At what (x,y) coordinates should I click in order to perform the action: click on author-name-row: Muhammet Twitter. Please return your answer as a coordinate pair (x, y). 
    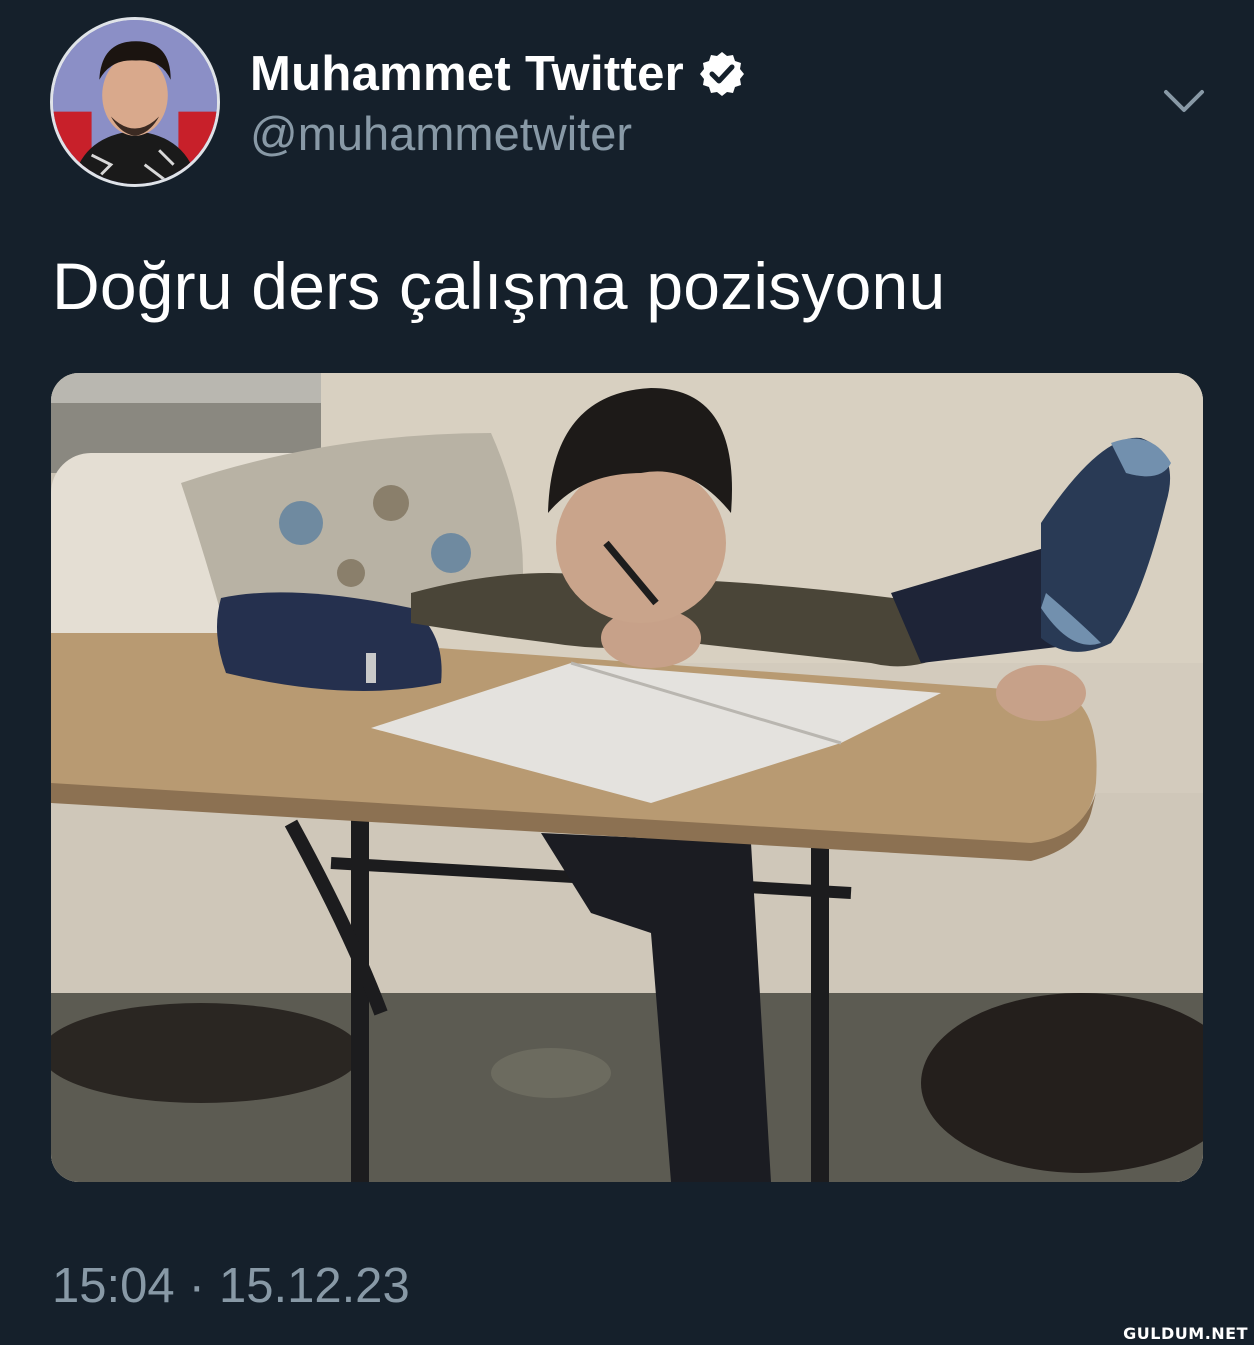
    Looking at the image, I should click on (498, 74).